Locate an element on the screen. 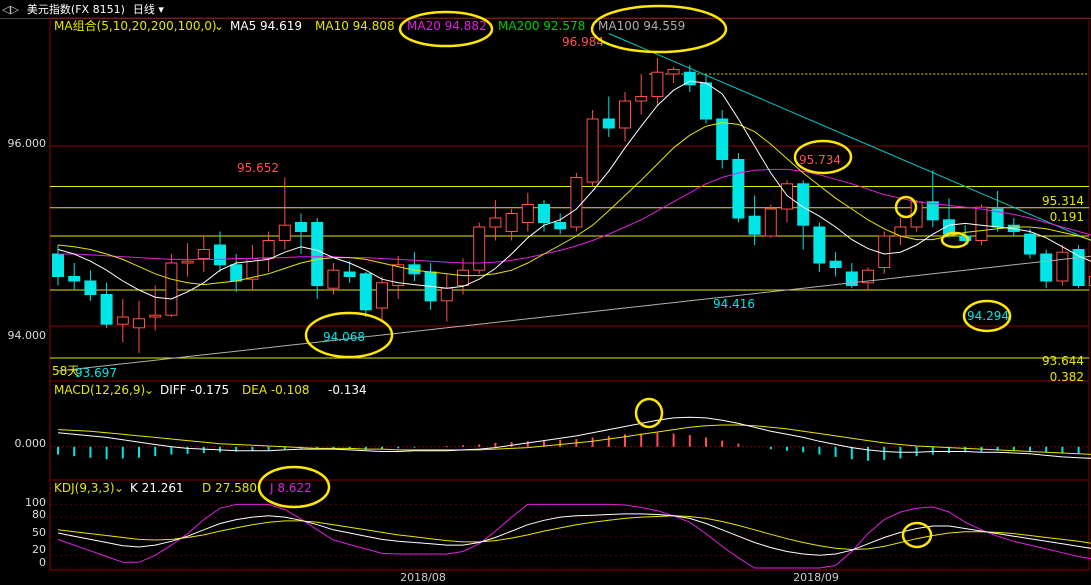 The height and width of the screenshot is (585, 1091). macd-dea-value: DEA -0.108 is located at coordinates (276, 390).